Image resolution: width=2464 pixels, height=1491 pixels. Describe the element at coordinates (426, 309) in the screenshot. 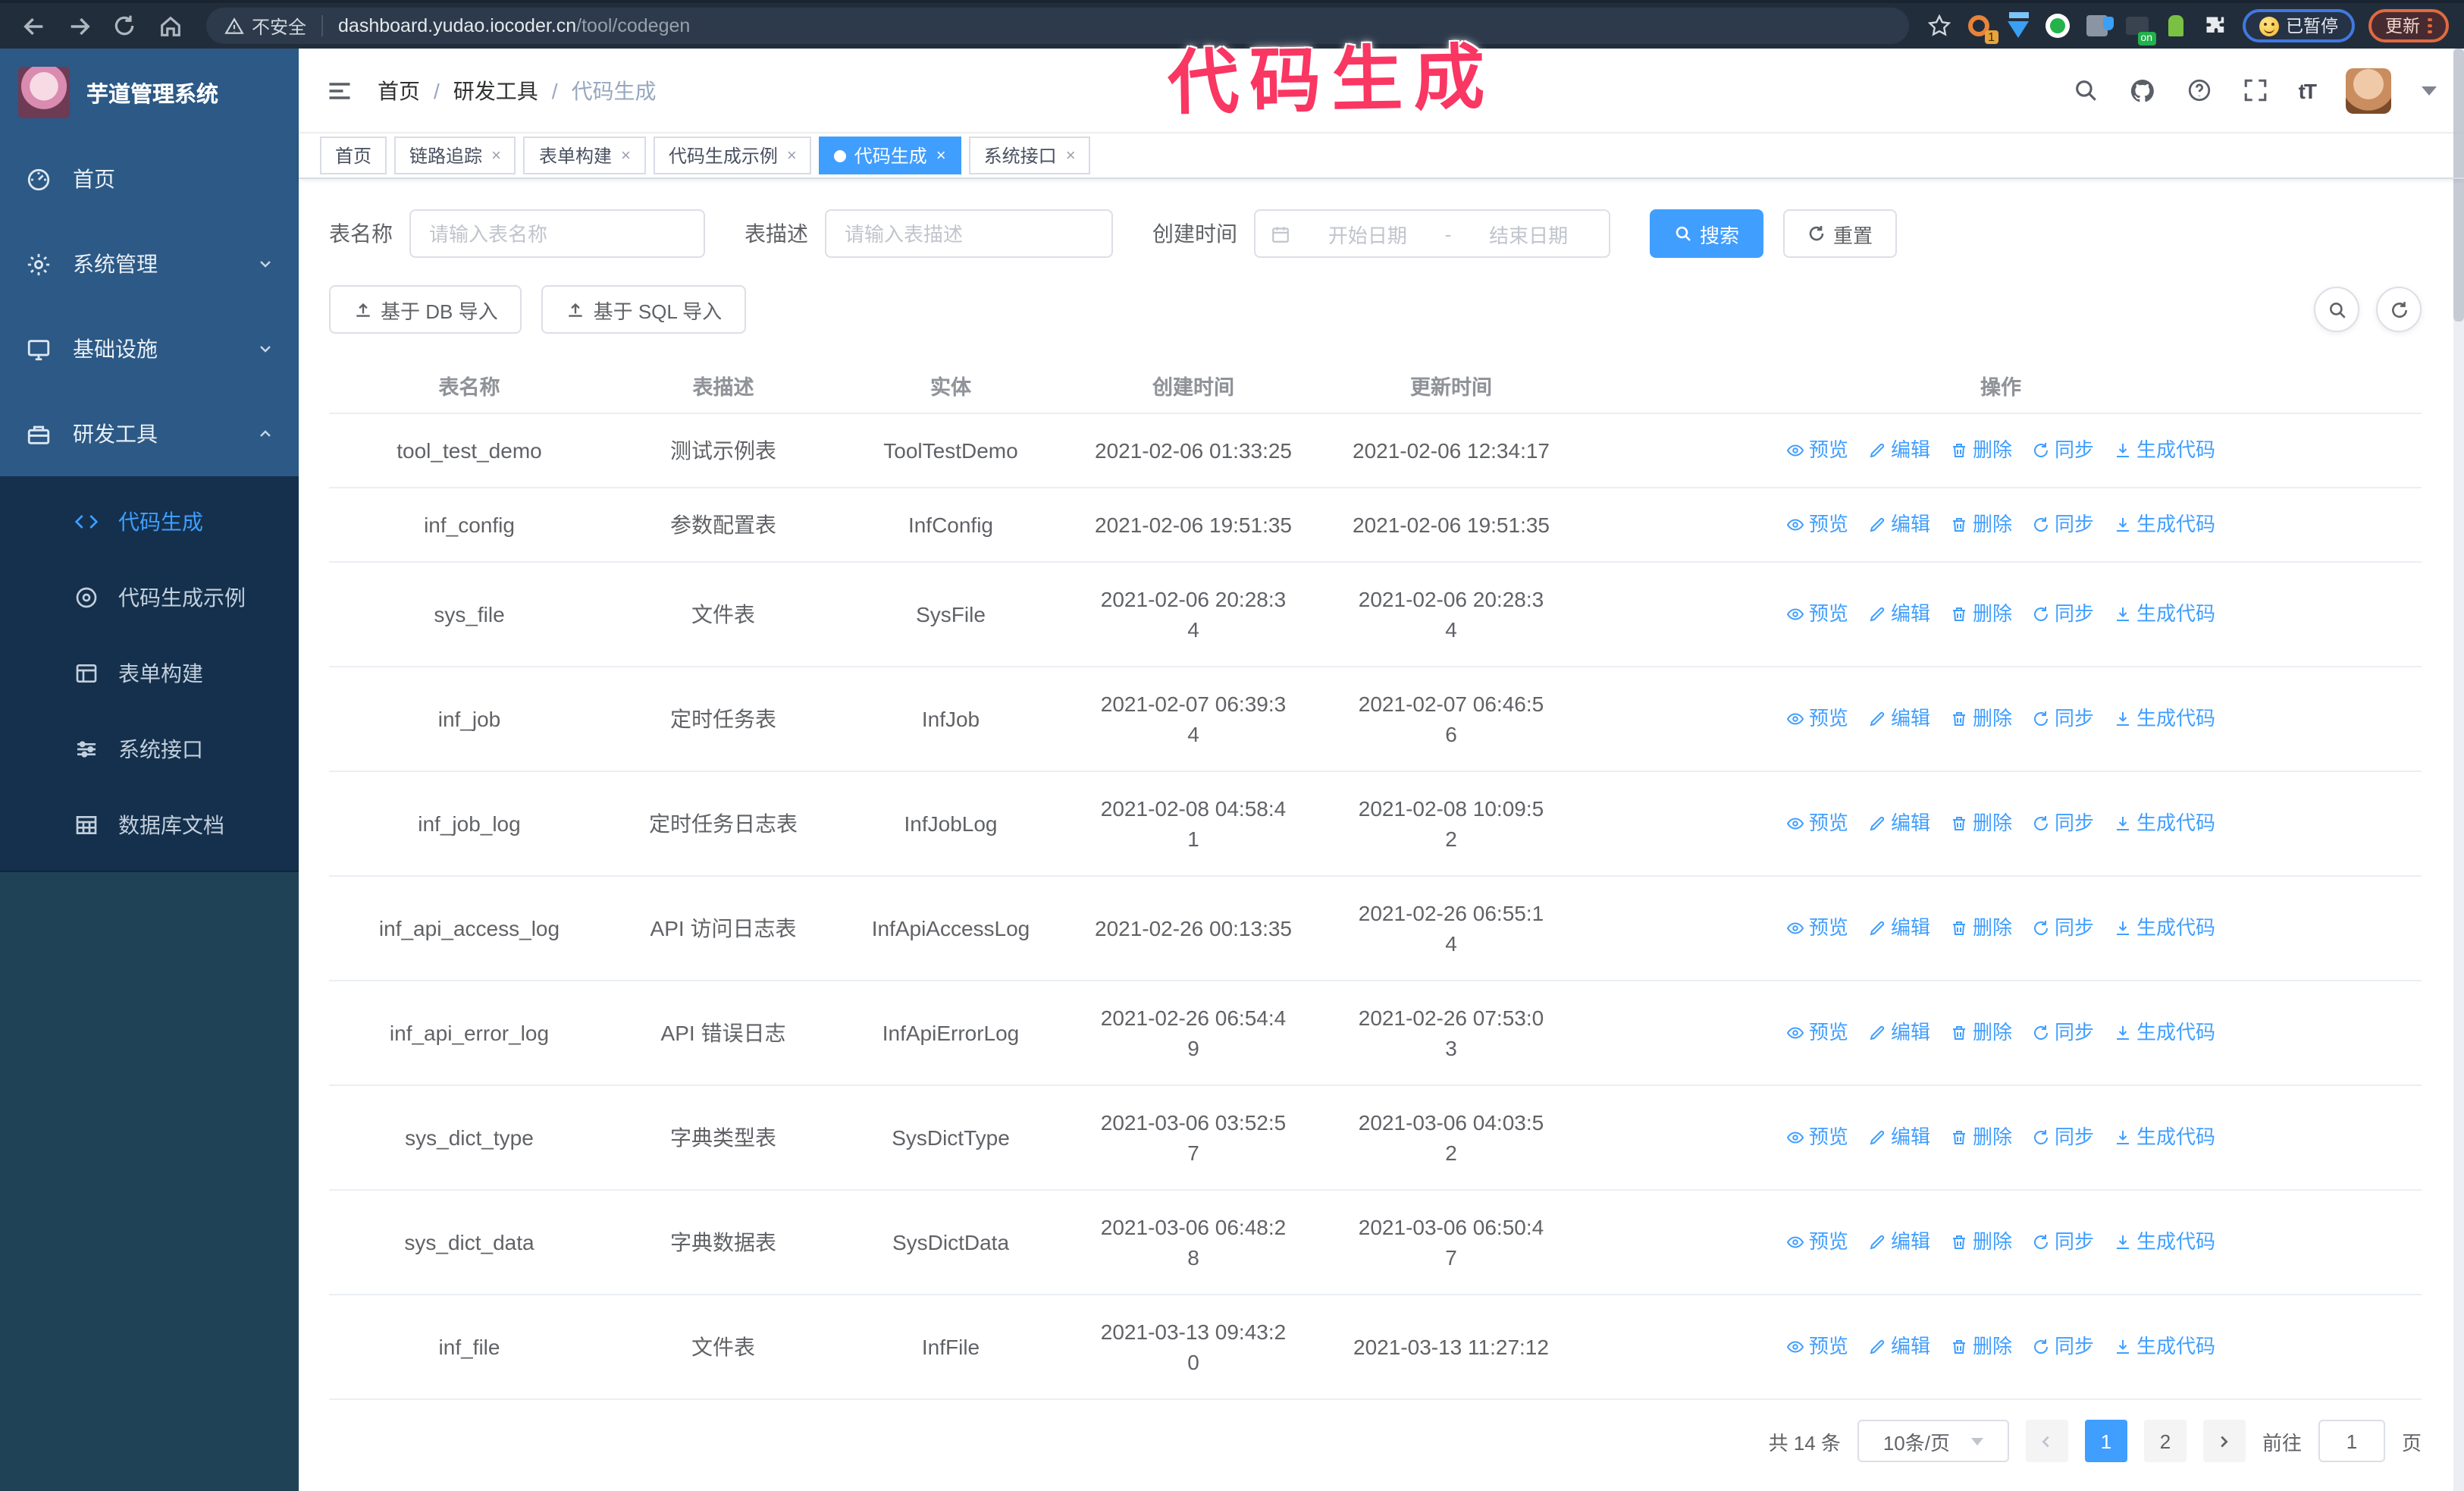

I see `import-db-button: 基于 DB 导入` at that location.